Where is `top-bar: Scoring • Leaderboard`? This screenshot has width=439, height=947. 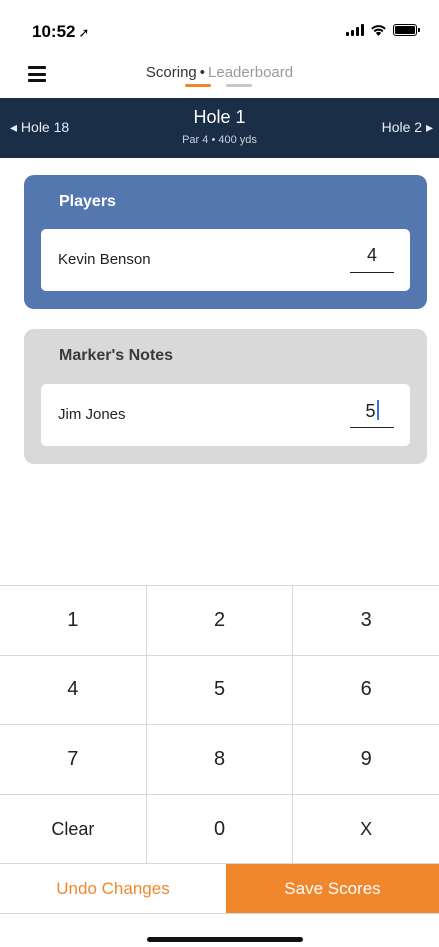
top-bar: Scoring • Leaderboard is located at coordinates (219, 76).